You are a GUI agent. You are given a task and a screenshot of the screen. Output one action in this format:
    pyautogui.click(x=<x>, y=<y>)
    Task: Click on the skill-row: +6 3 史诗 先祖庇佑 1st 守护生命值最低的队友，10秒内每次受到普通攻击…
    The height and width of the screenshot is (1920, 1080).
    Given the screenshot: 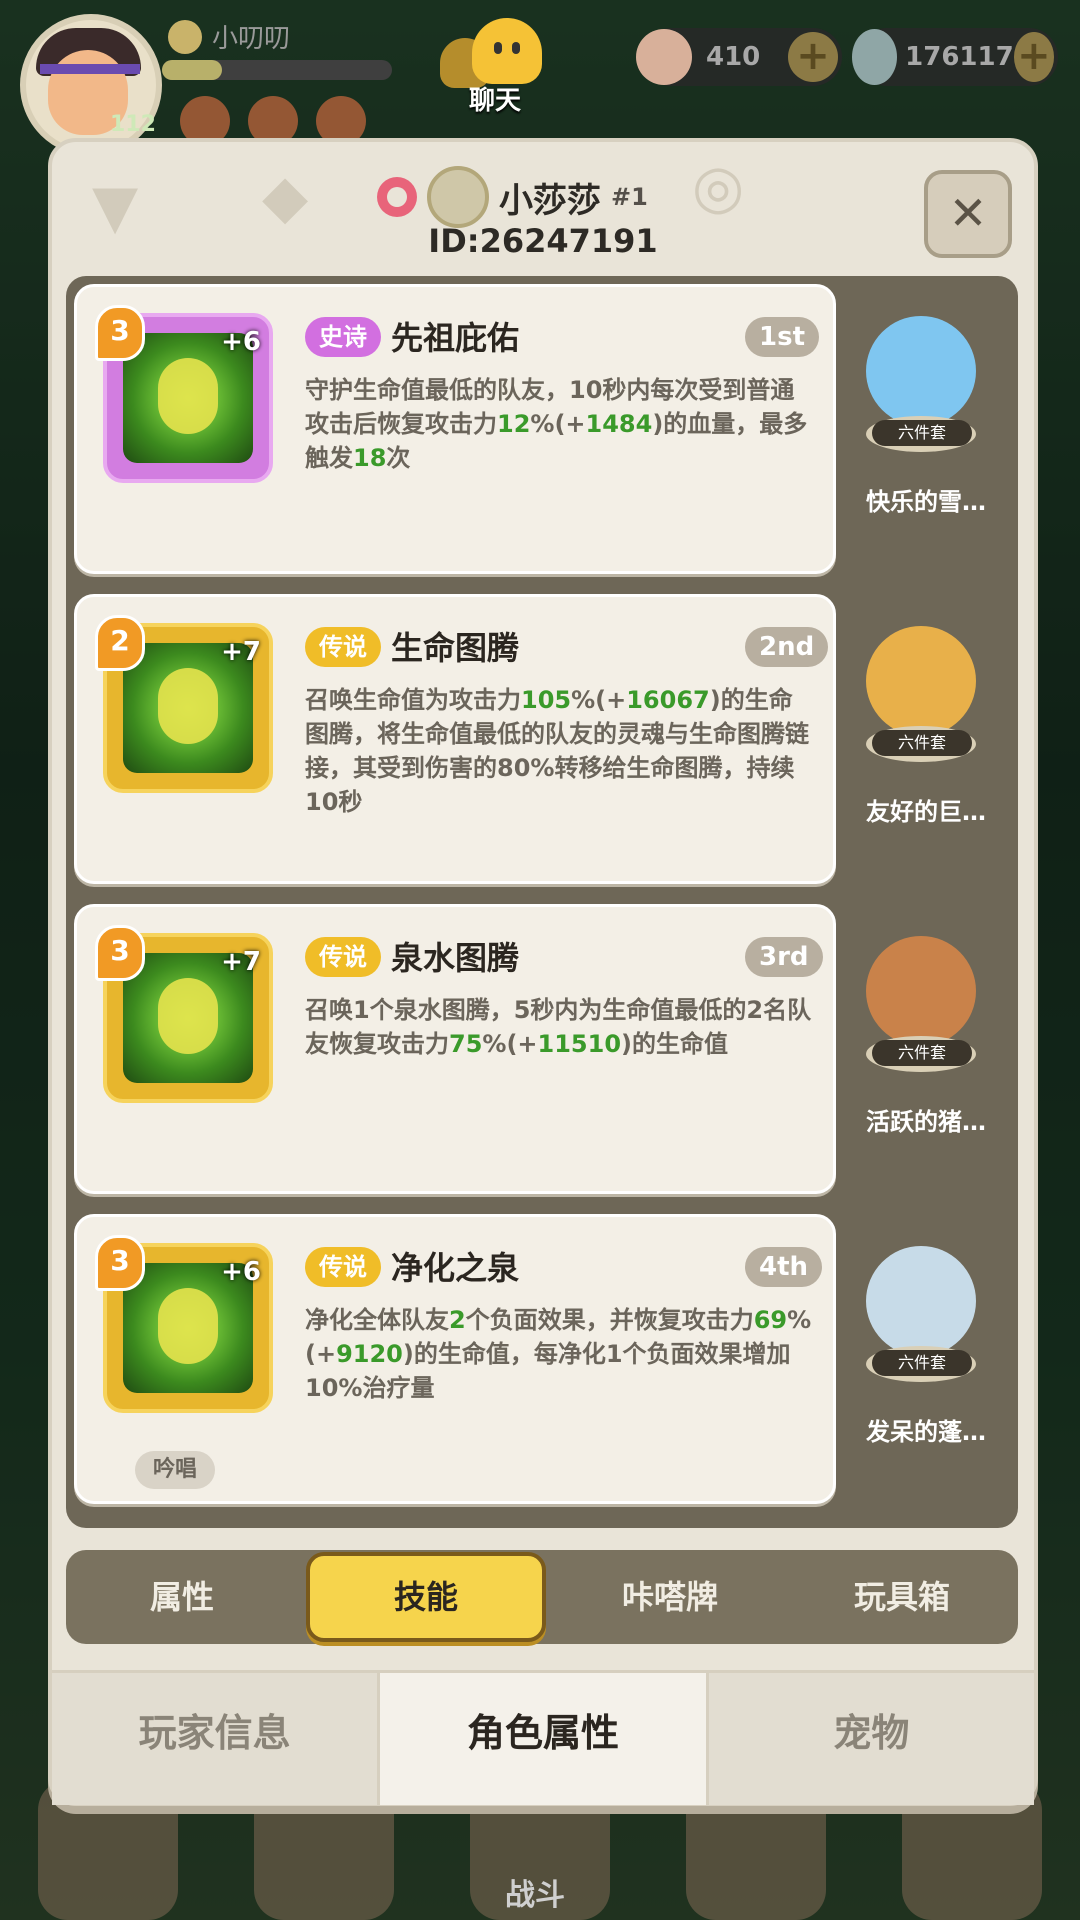 What is the action you would take?
    pyautogui.click(x=542, y=426)
    